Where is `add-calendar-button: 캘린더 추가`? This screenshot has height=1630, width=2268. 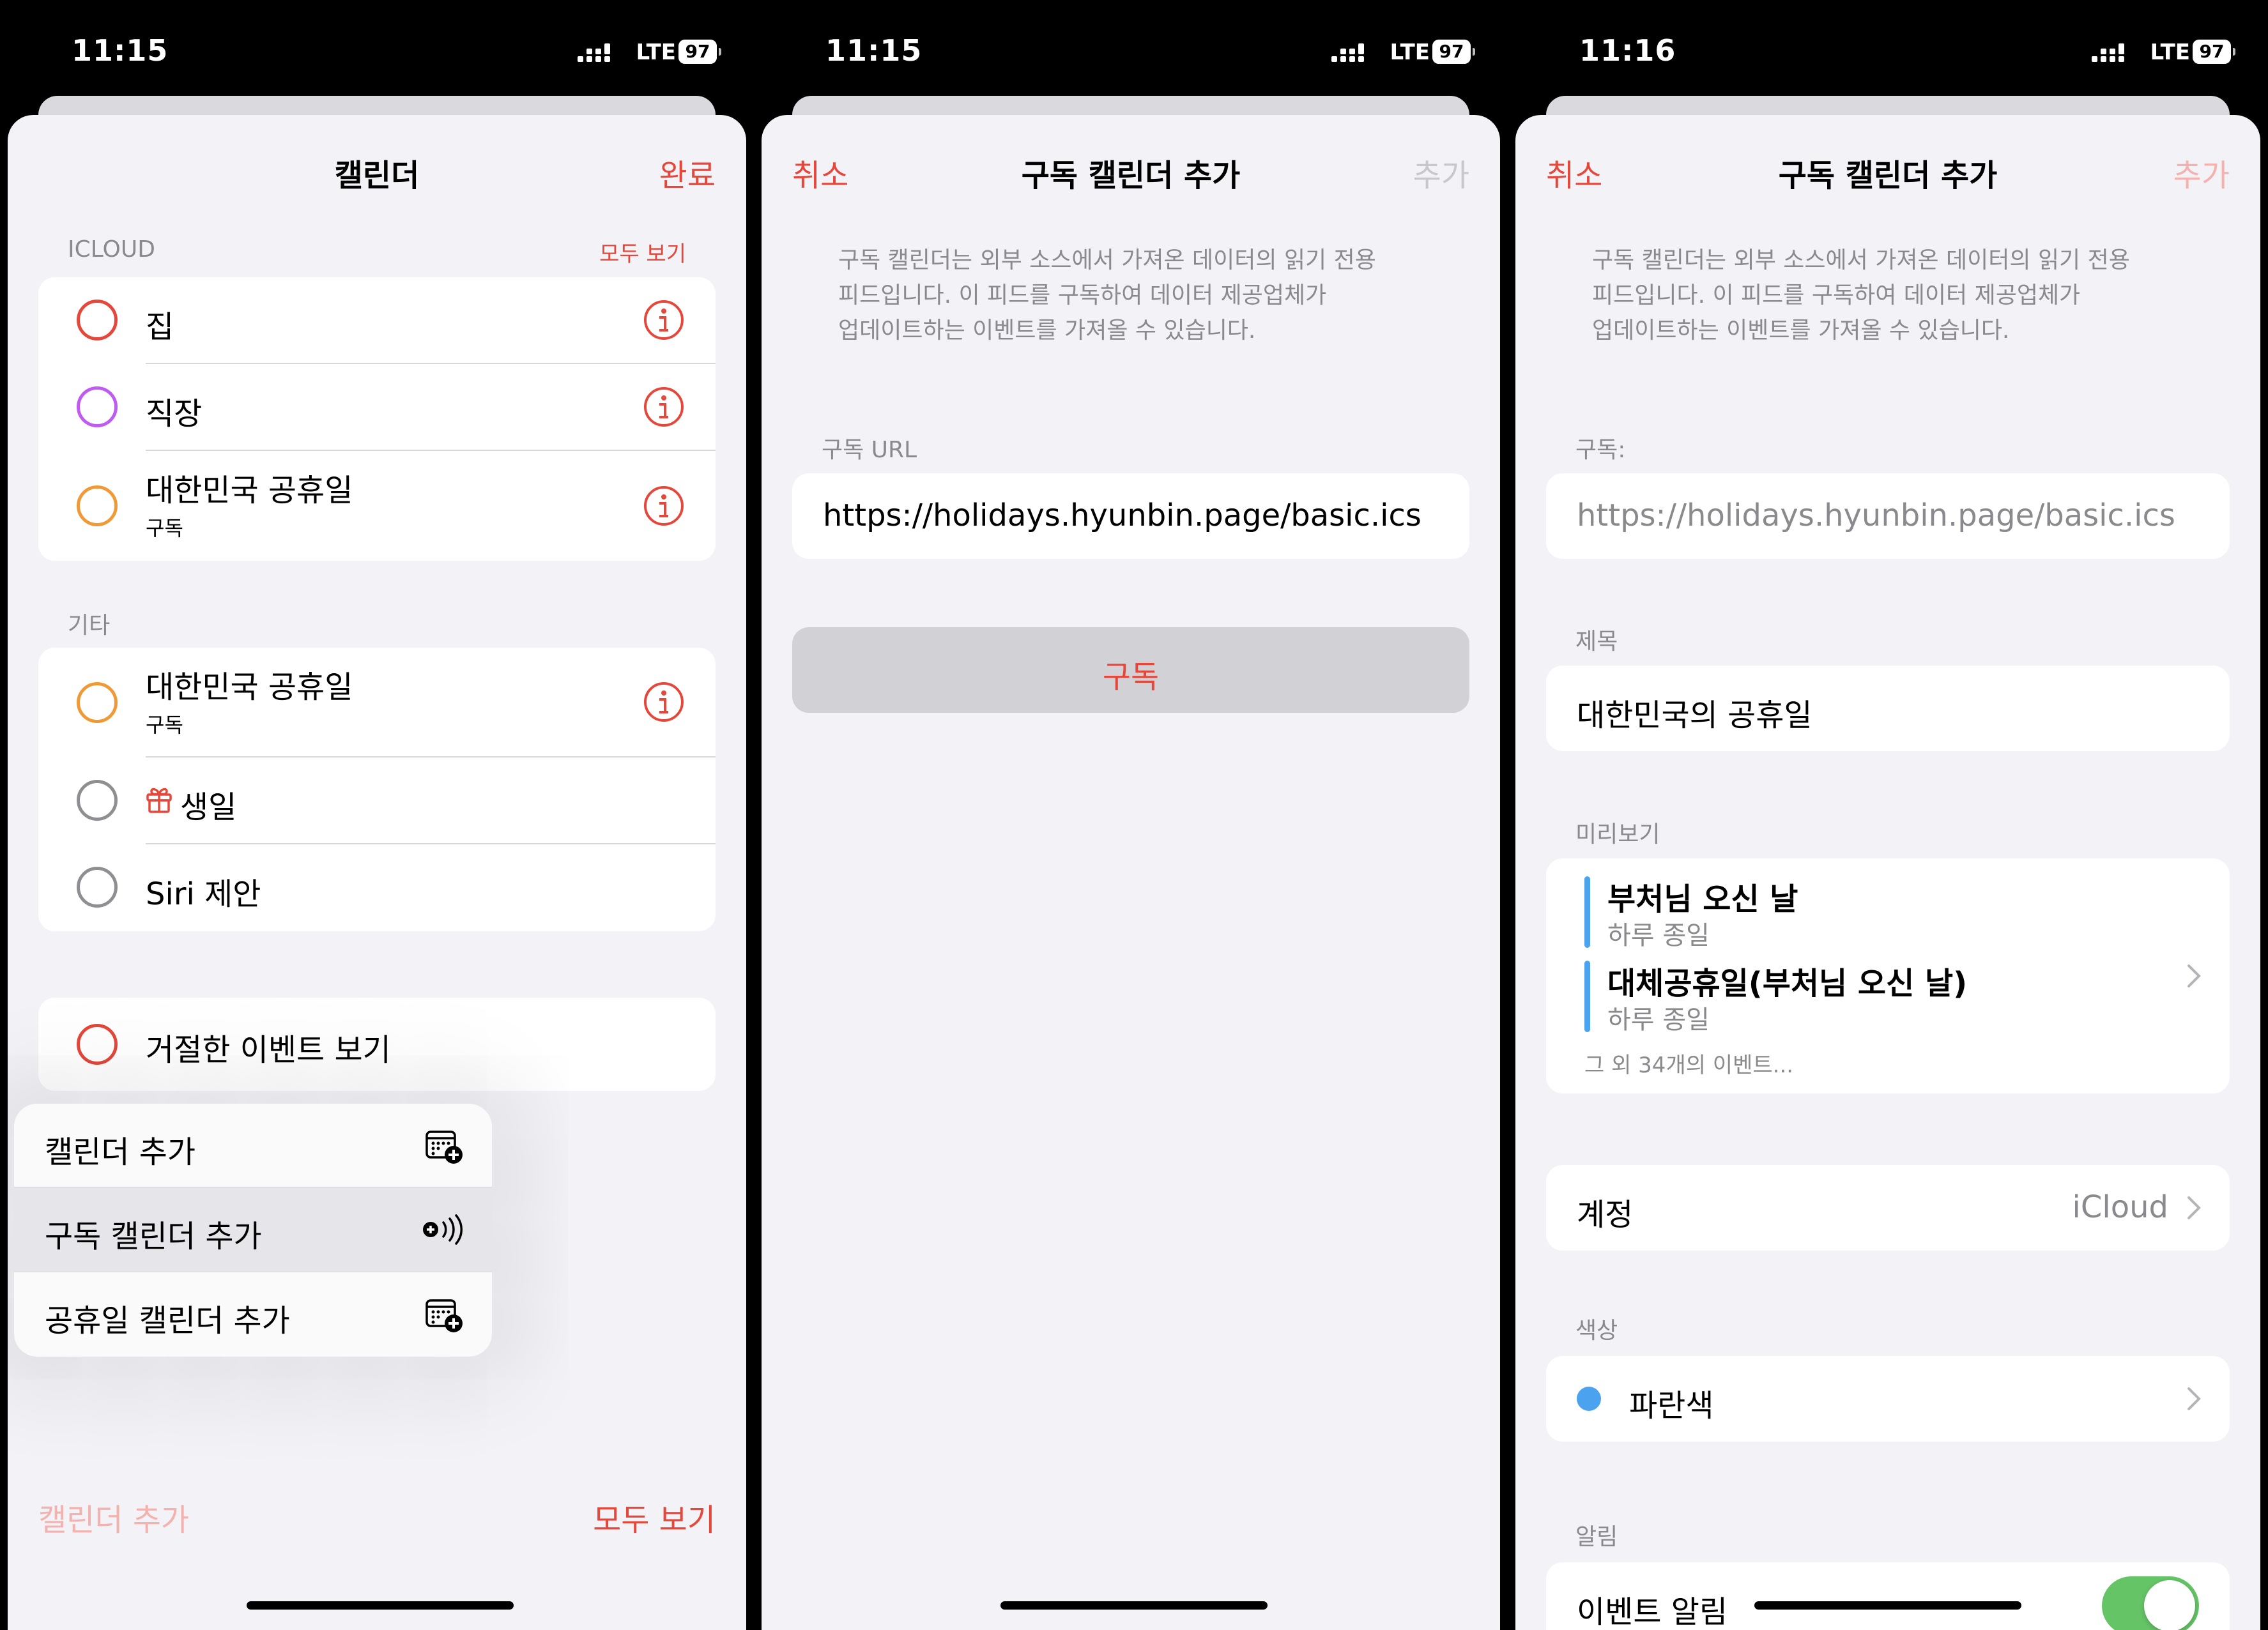
add-calendar-button: 캘린더 추가 is located at coordinates (113, 1517).